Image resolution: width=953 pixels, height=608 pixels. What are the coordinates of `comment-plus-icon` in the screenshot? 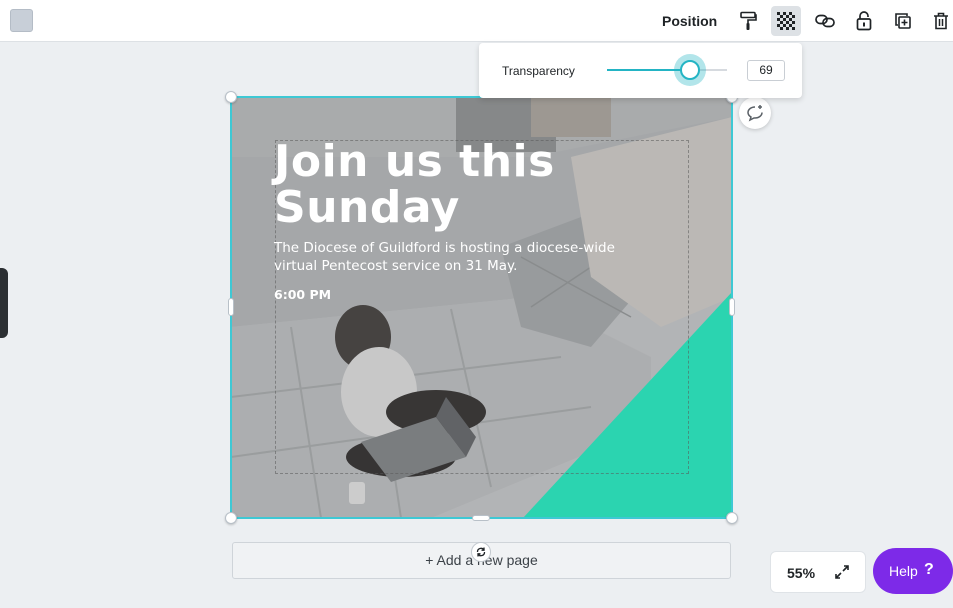 It's located at (755, 113).